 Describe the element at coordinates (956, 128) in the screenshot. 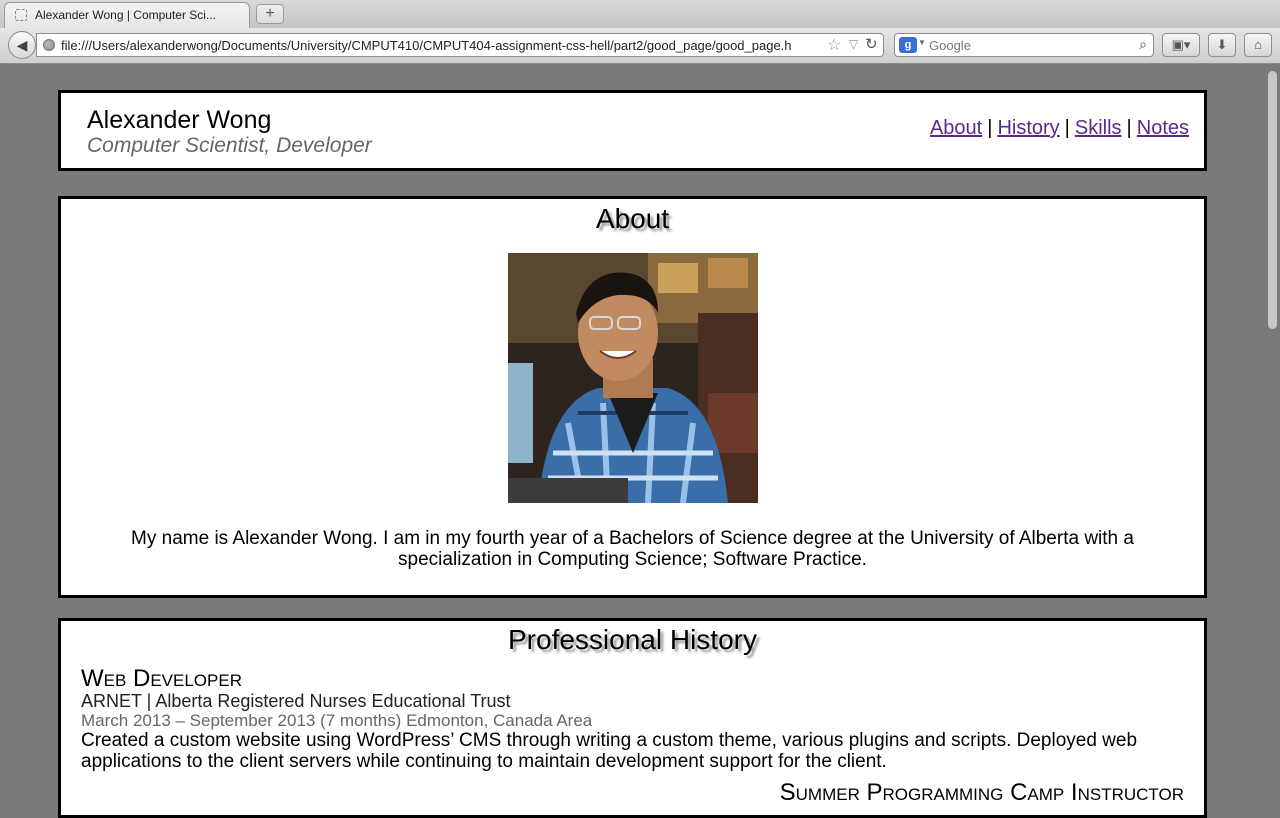

I see `nav-link-about: About` at that location.